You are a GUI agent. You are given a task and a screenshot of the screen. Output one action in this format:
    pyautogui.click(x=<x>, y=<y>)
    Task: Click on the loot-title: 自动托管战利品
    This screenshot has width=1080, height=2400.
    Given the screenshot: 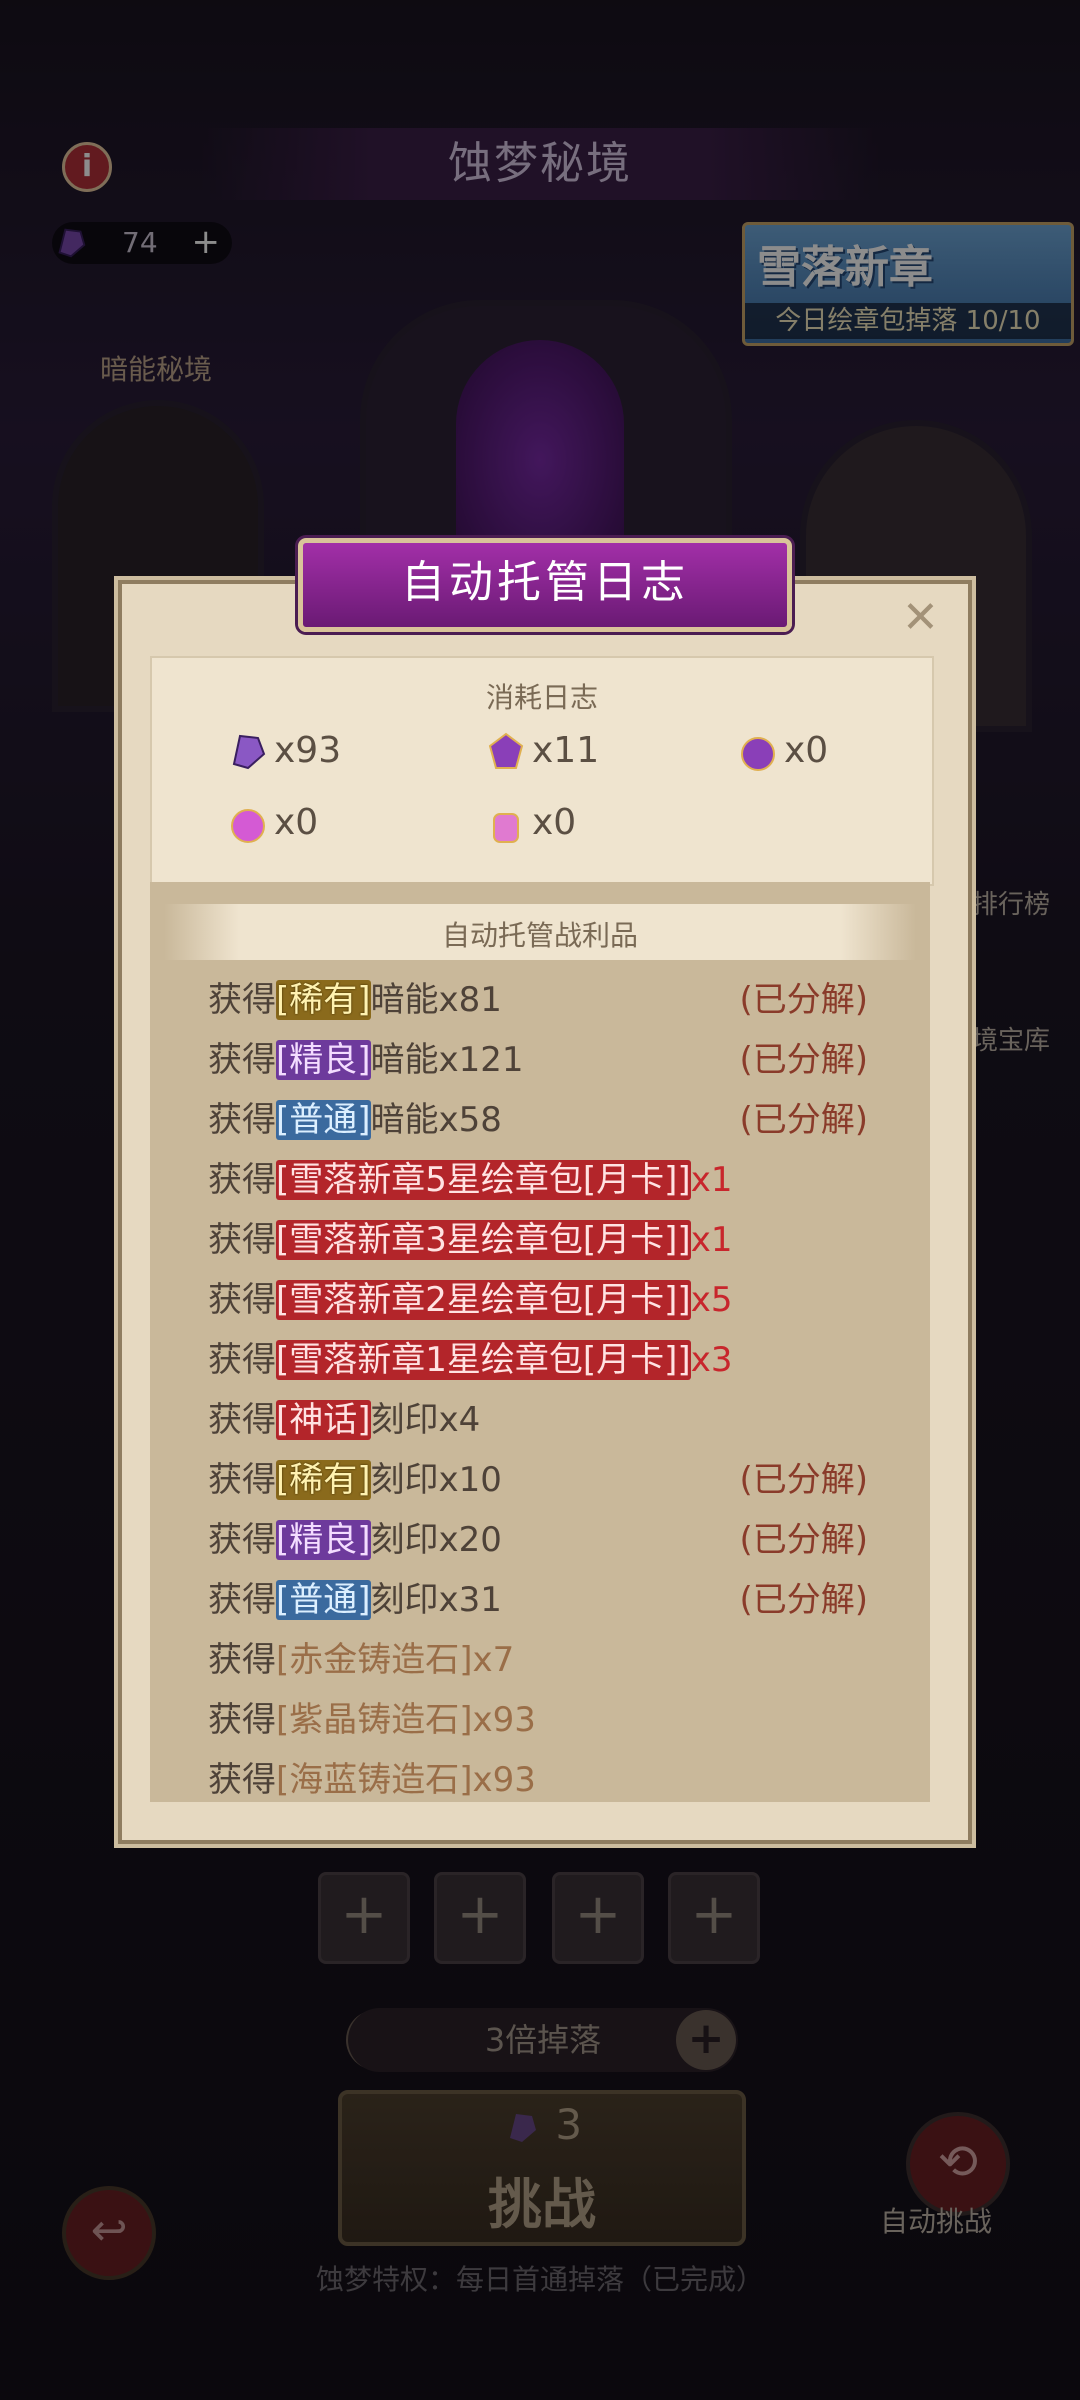 What is the action you would take?
    pyautogui.click(x=539, y=935)
    